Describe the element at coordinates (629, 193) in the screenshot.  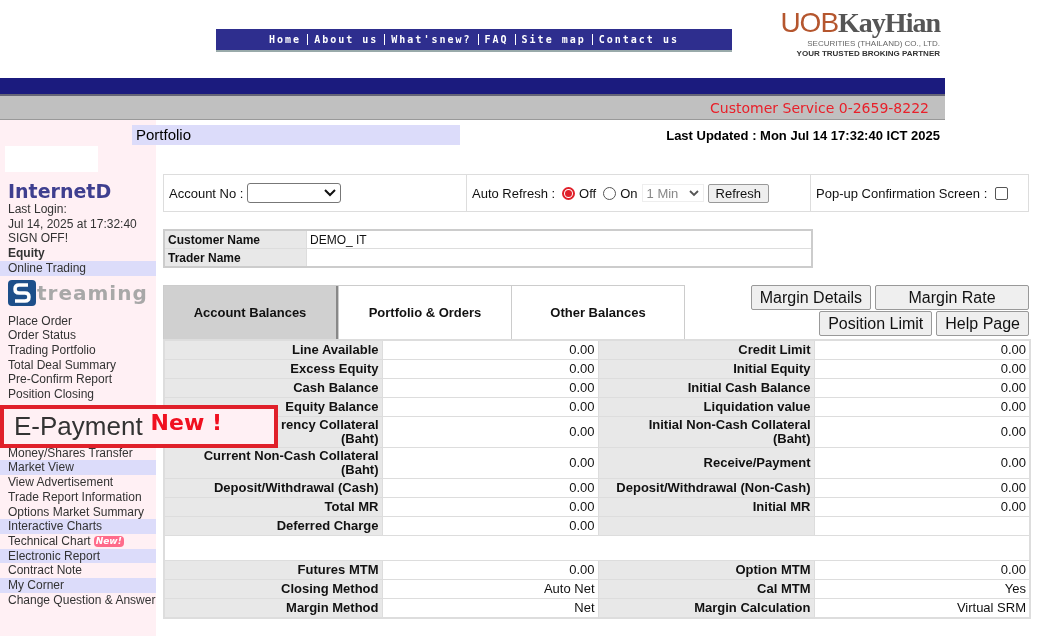
I see `radio-label: On` at that location.